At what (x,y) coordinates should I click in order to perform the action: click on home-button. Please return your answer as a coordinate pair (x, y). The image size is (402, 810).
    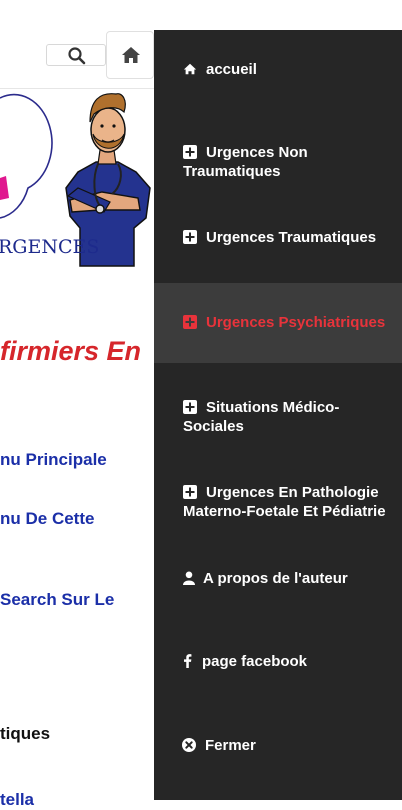
    Looking at the image, I should click on (130, 55).